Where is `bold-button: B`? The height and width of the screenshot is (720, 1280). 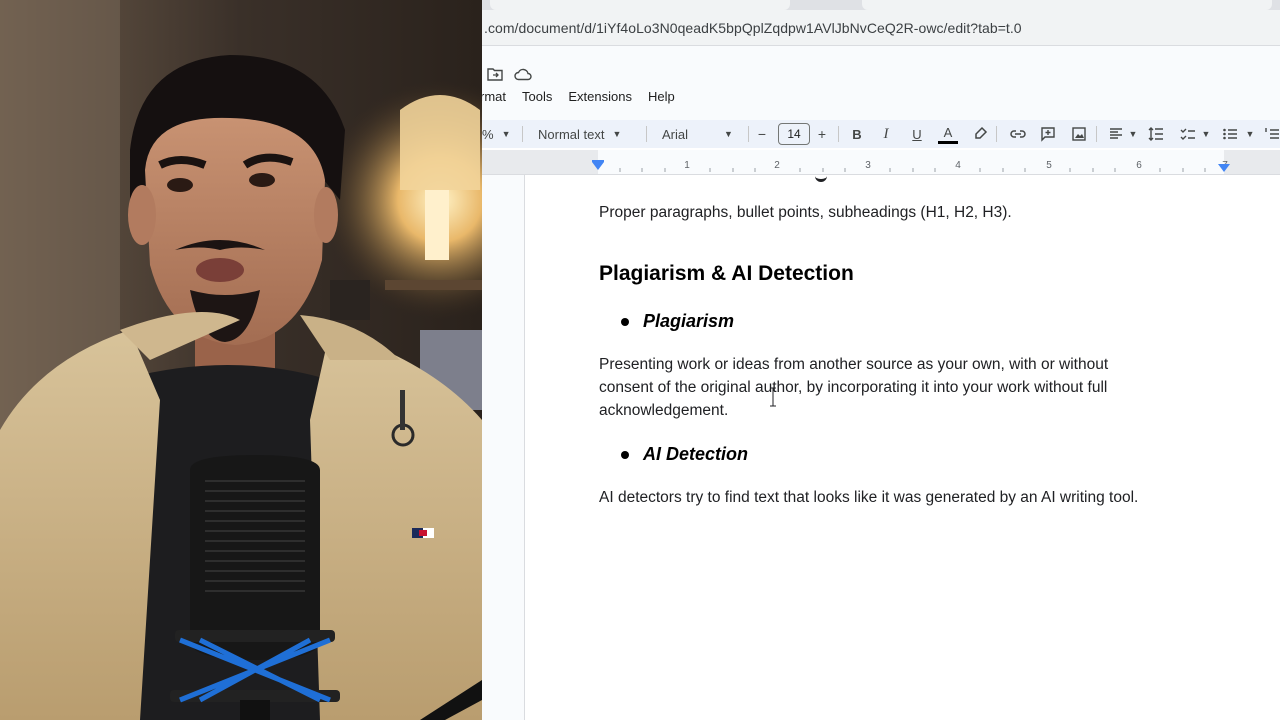
bold-button: B is located at coordinates (857, 134).